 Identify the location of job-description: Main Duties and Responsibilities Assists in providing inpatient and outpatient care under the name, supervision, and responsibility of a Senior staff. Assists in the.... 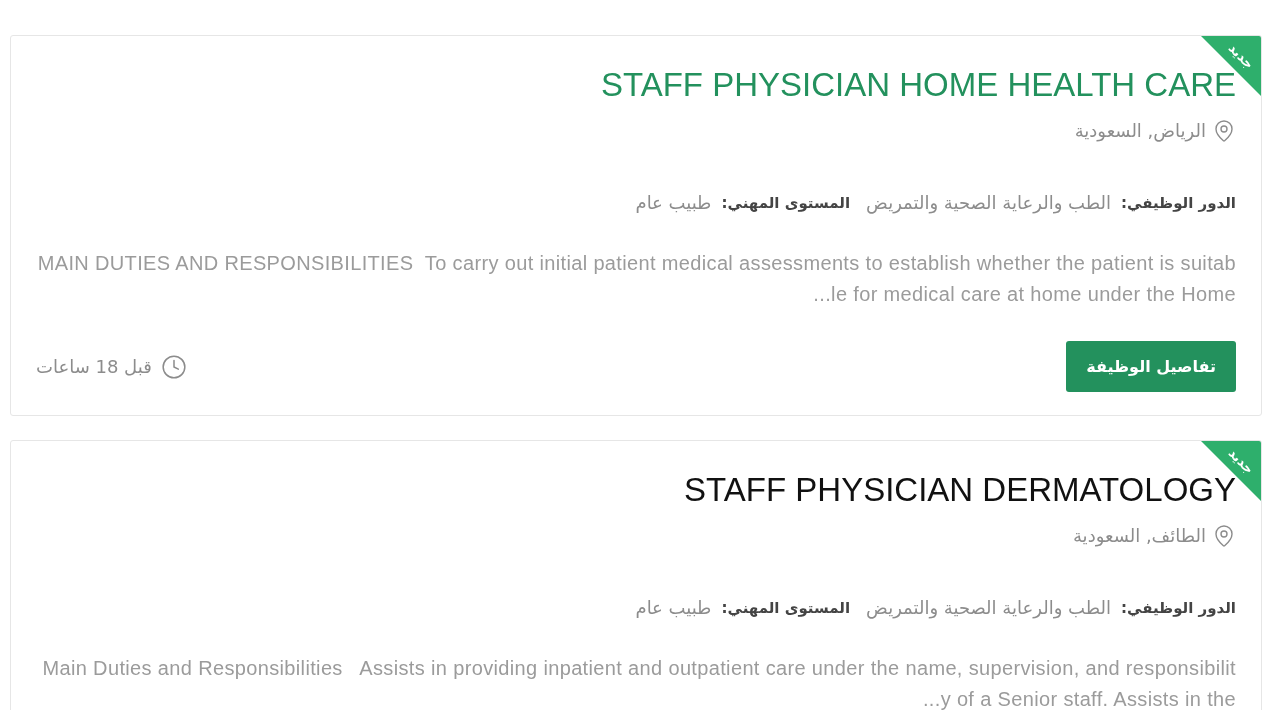
(638, 683).